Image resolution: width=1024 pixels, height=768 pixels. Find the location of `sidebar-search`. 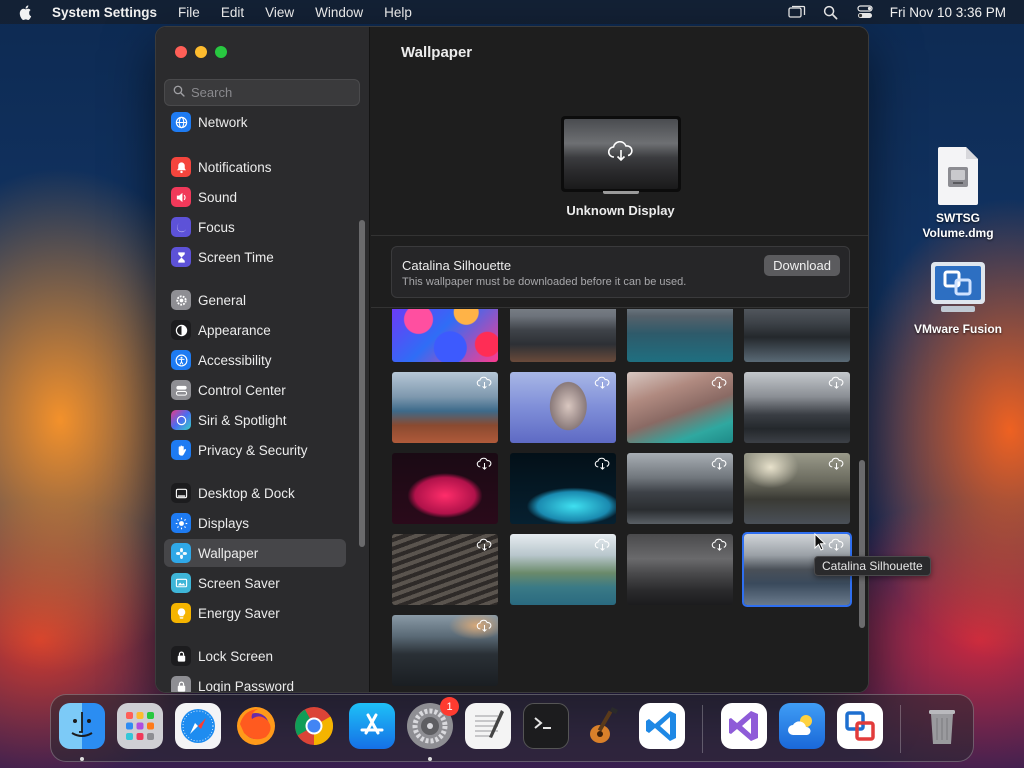

sidebar-search is located at coordinates (262, 92).